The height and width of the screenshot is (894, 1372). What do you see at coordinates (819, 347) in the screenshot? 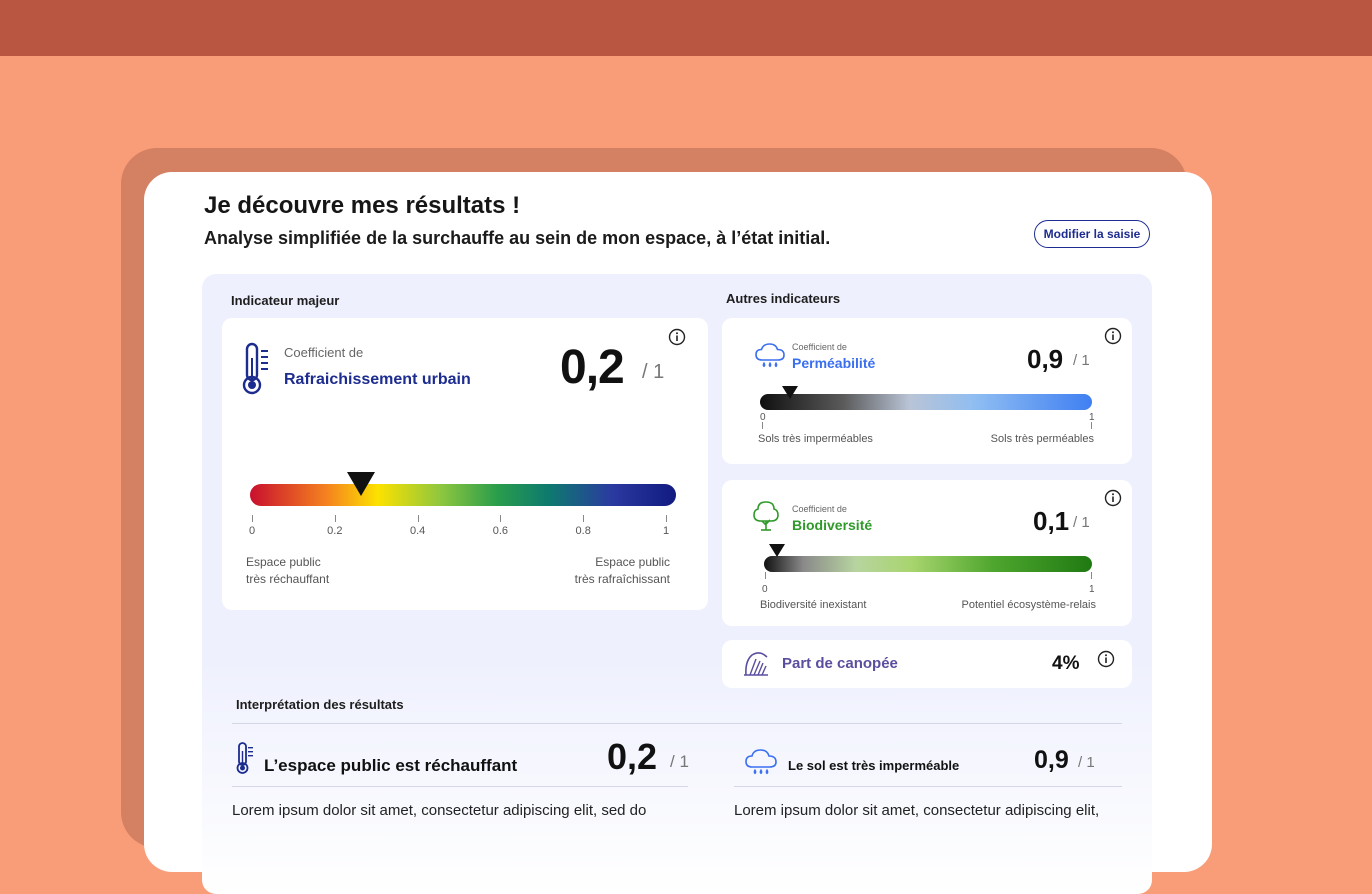
I see `permeability-coef-prefix: Coefficient de` at bounding box center [819, 347].